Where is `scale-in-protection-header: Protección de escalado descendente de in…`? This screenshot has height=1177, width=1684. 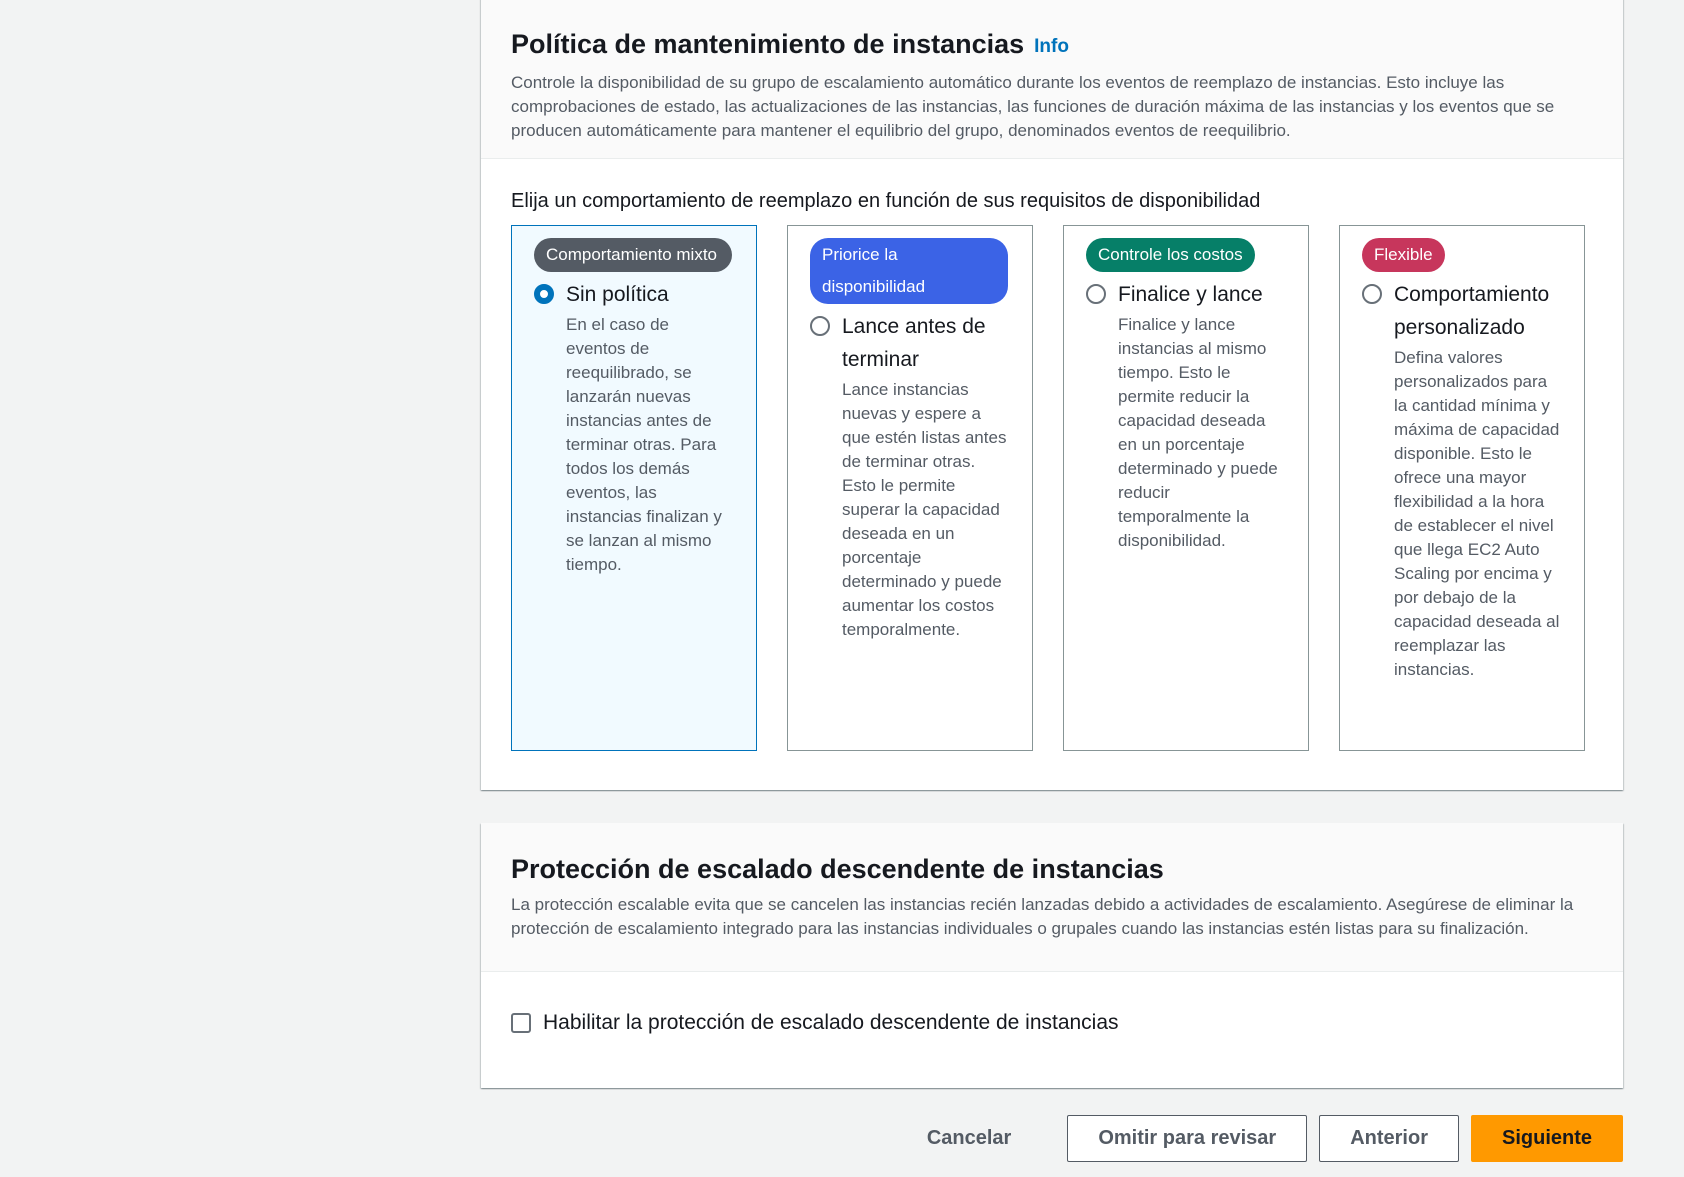
scale-in-protection-header: Protección de escalado descendente de in… is located at coordinates (1052, 897).